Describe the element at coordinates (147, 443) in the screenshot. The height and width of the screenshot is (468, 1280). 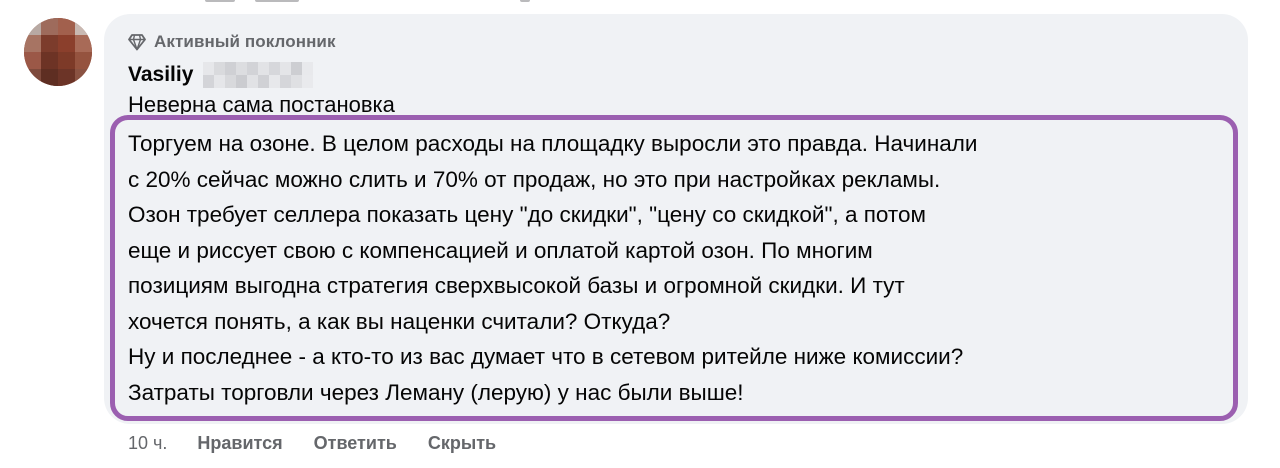
I see `timestamp: 10 ч.` at that location.